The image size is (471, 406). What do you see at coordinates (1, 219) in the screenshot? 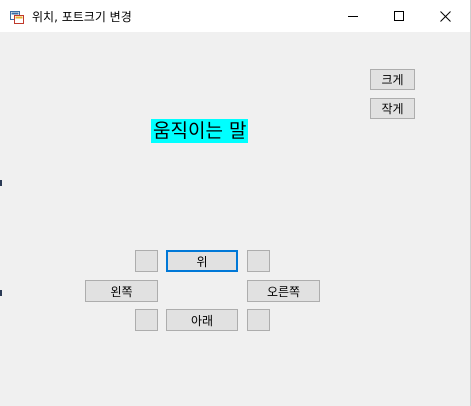
I see `left-edge` at bounding box center [1, 219].